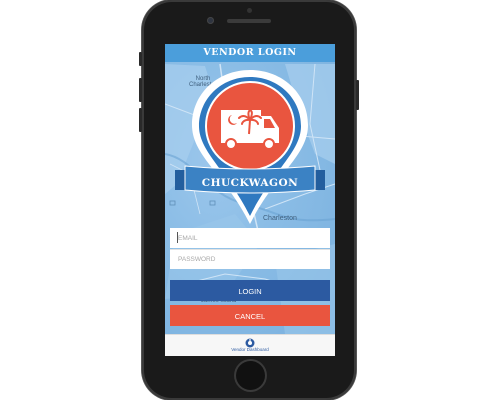 This screenshot has width=500, height=400. Describe the element at coordinates (140, 90) in the screenshot. I see `volume-up-button` at that location.